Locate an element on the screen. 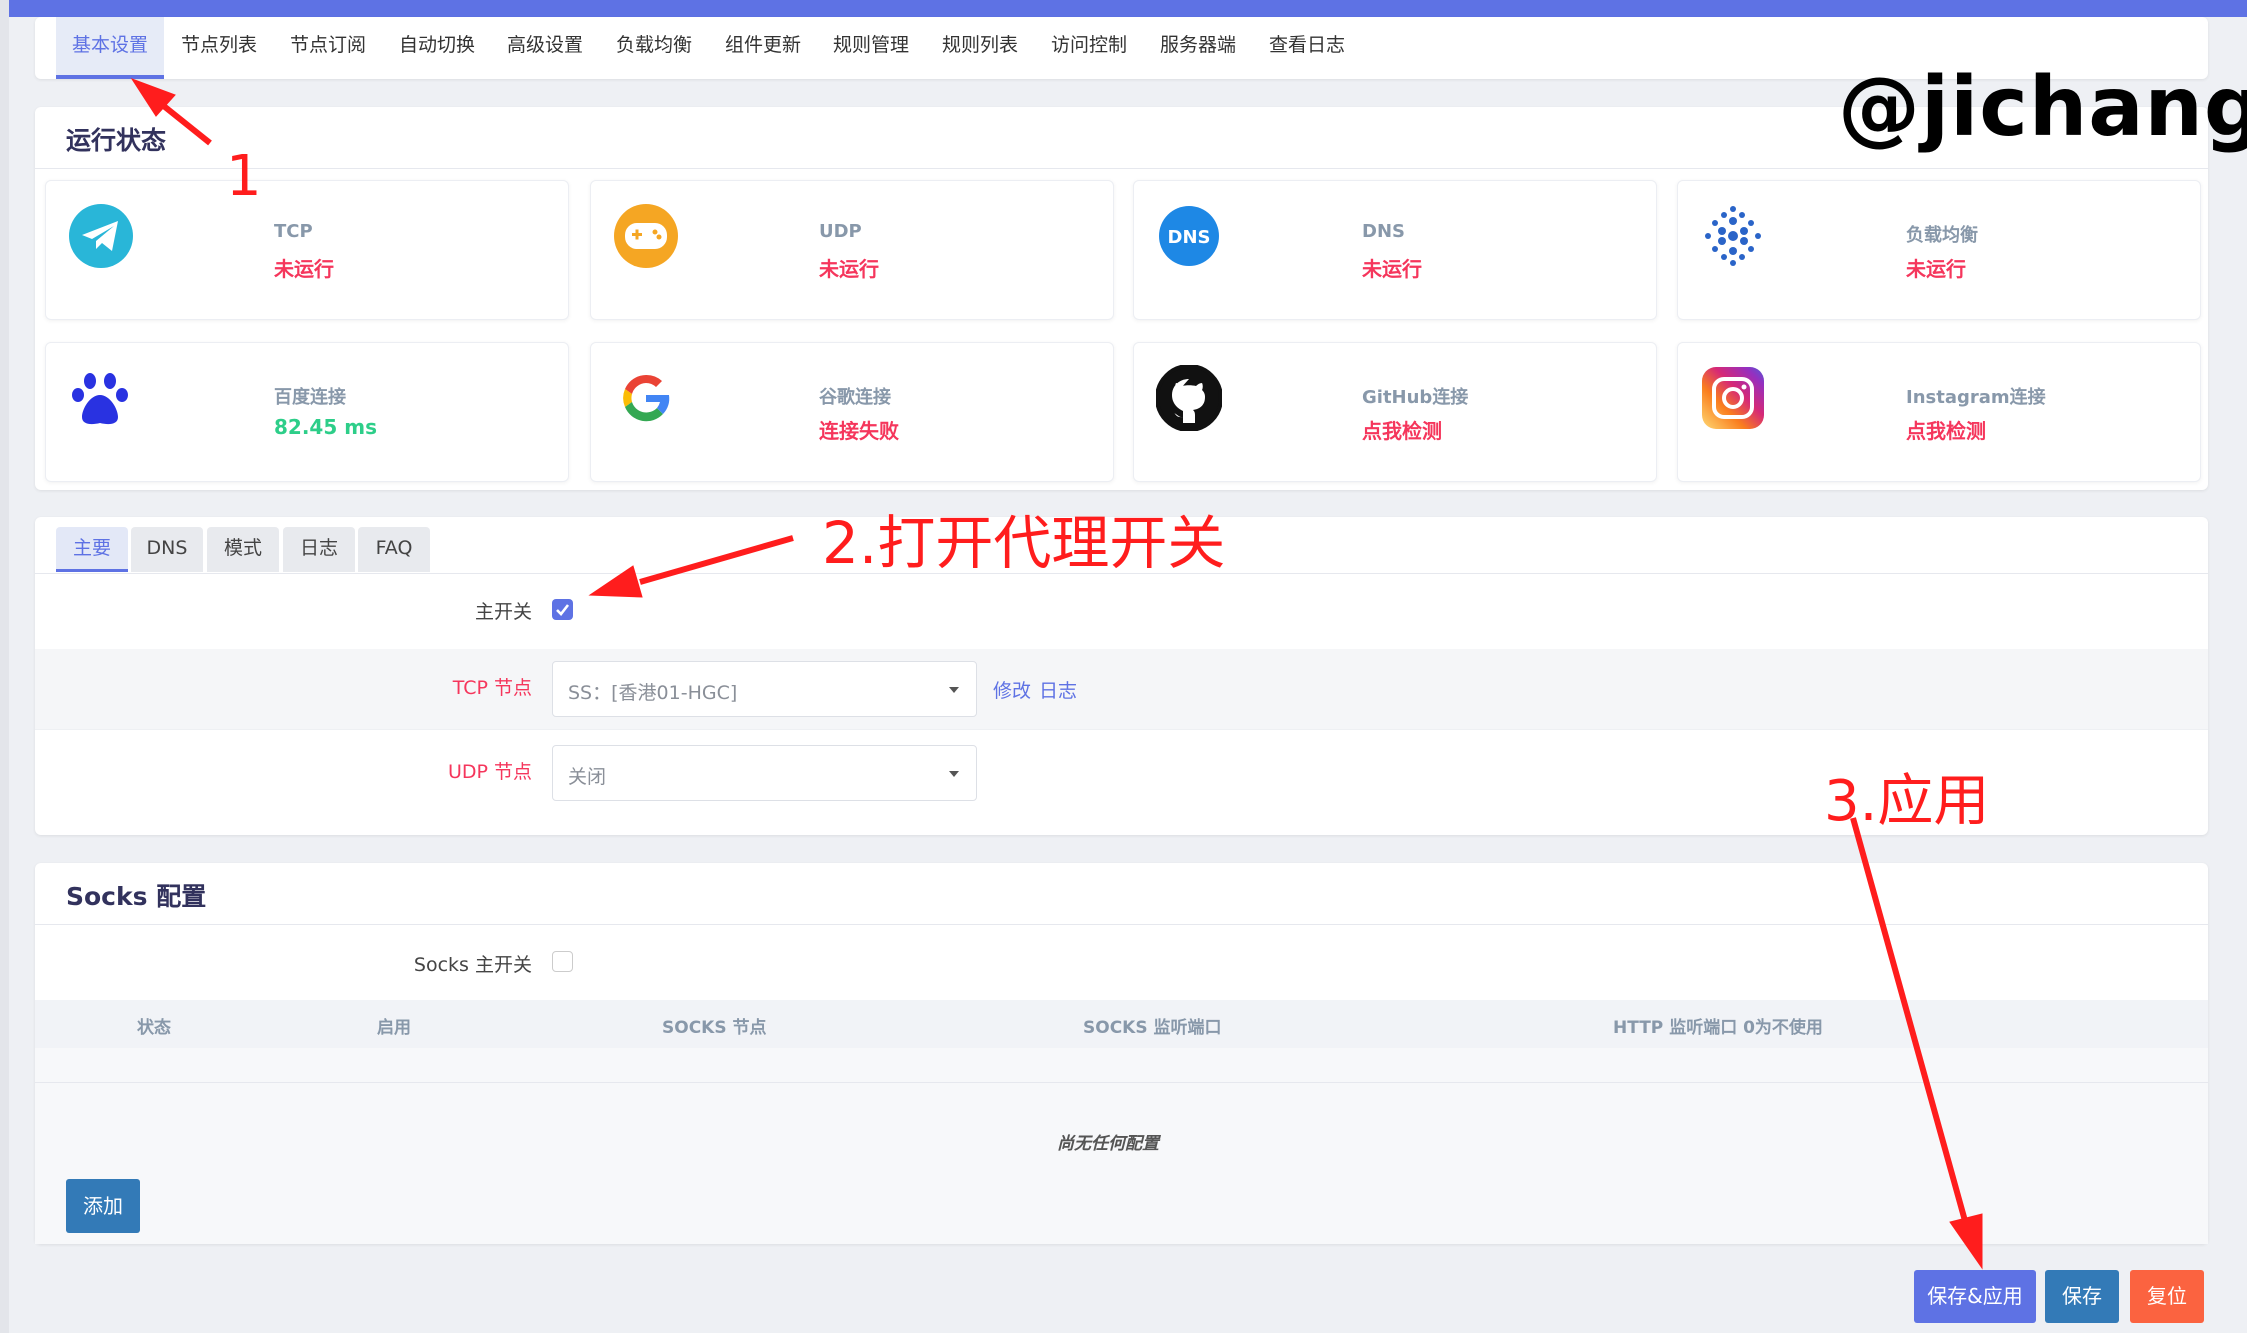 The height and width of the screenshot is (1333, 2247). watermark: @jichangtj is located at coordinates (2042, 107).